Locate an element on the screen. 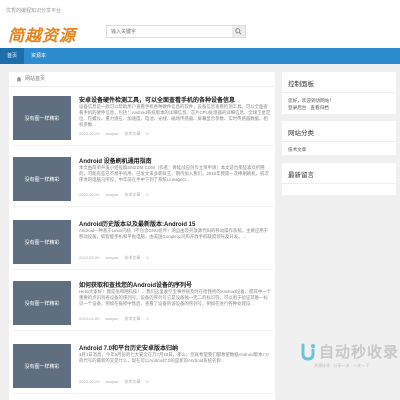 Image resolution: width=400 pixels, height=400 pixels. watermark-logo: 自动秒收录 is located at coordinates (350, 351).